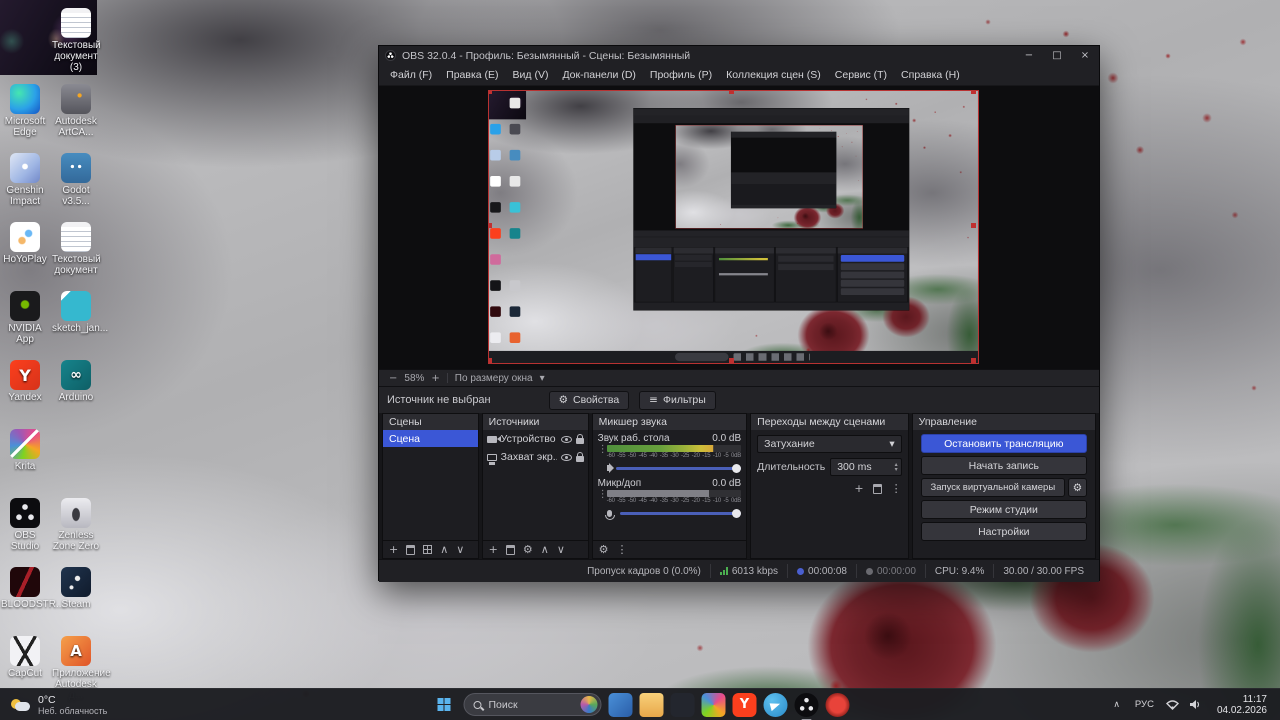  I want to click on desktop-icon-genshin-impact: Genshin Impact, so click(25, 180).